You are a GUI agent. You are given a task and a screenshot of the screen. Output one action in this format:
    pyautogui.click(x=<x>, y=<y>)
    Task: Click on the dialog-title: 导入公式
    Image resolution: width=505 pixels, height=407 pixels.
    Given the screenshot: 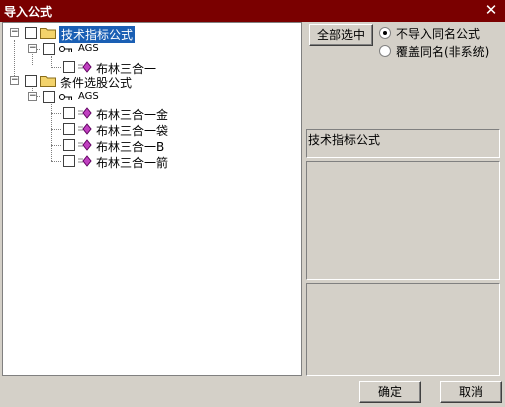 What is the action you would take?
    pyautogui.click(x=28, y=12)
    